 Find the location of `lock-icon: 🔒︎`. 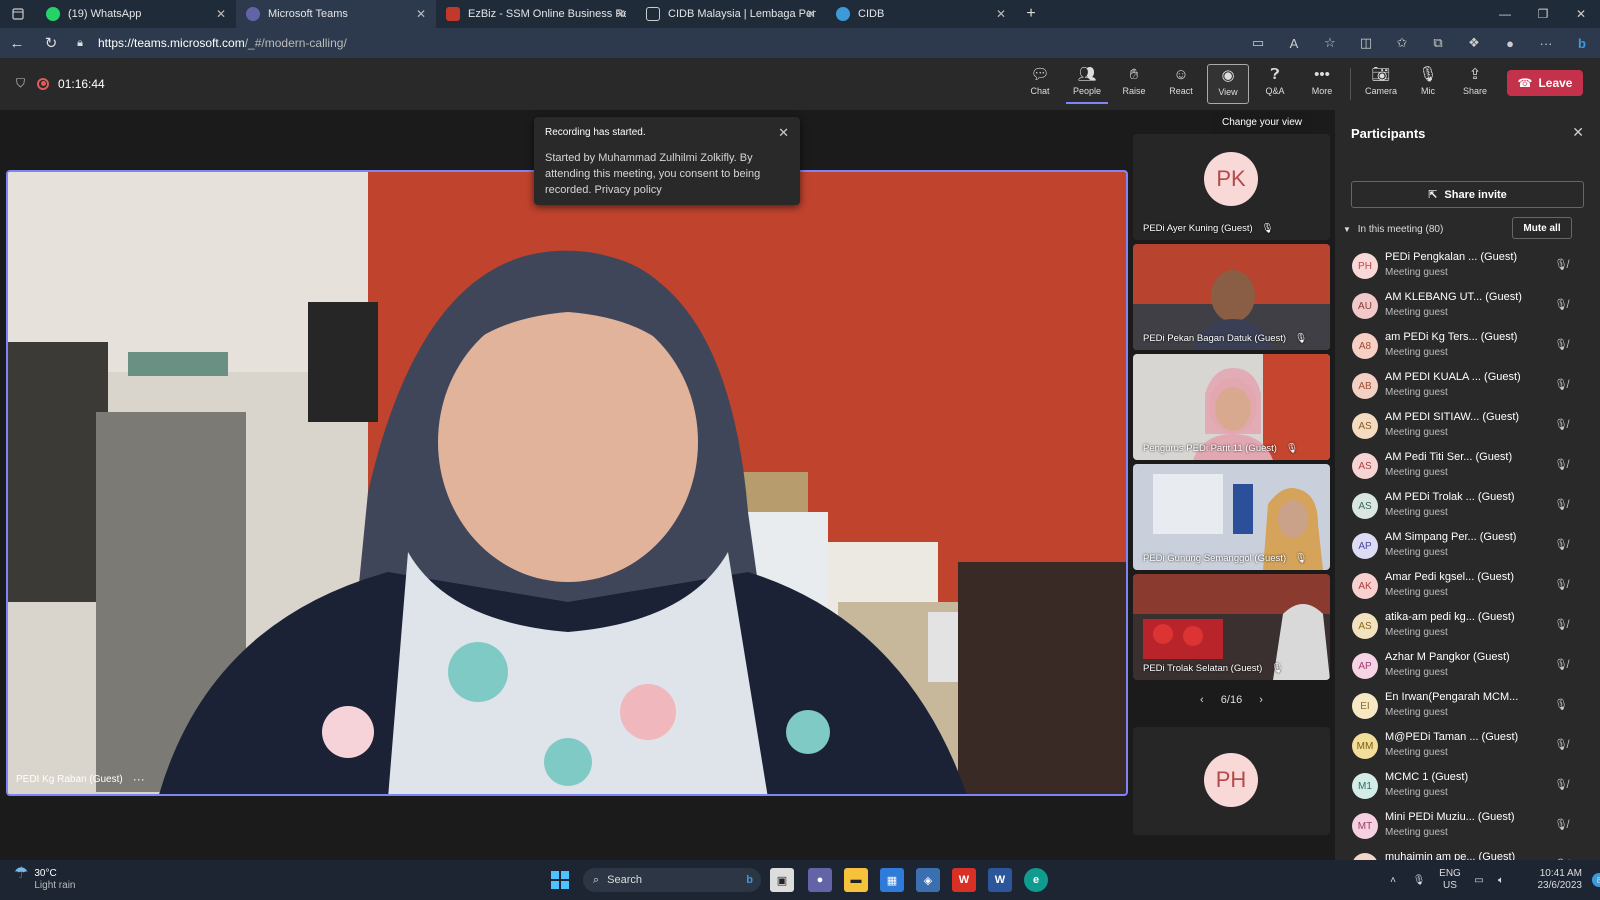

lock-icon: 🔒︎ is located at coordinates (80, 43).